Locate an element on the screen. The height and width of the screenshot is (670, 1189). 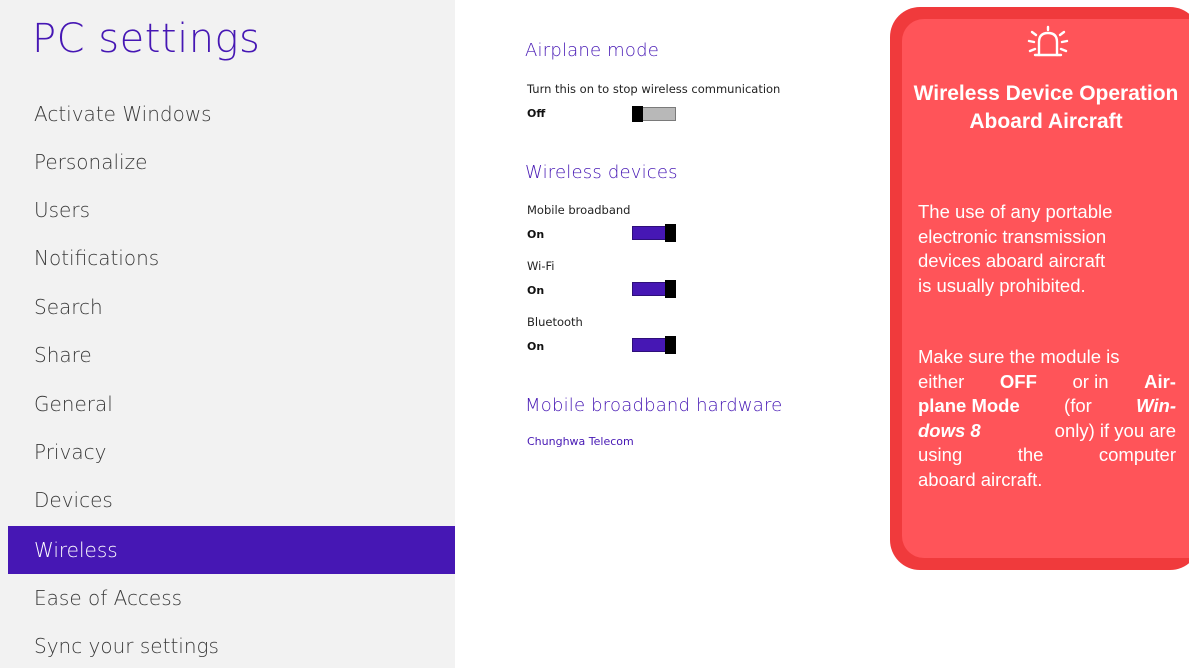
callout-text-line: devices aboard aircraft is located at coordinates (1012, 260).